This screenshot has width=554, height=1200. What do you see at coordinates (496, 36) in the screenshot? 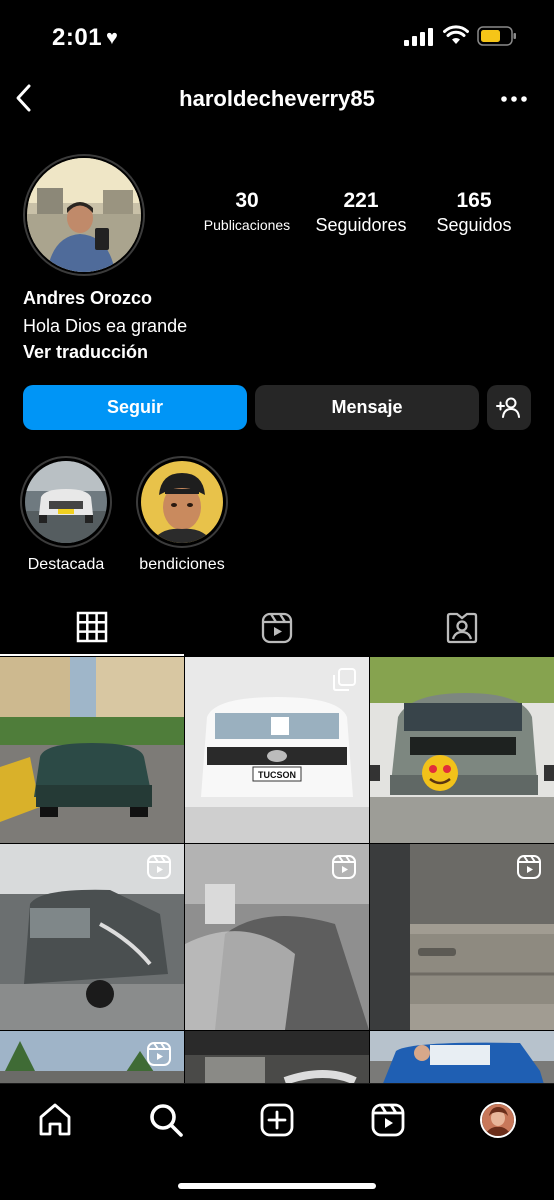
I see `battery-icon` at bounding box center [496, 36].